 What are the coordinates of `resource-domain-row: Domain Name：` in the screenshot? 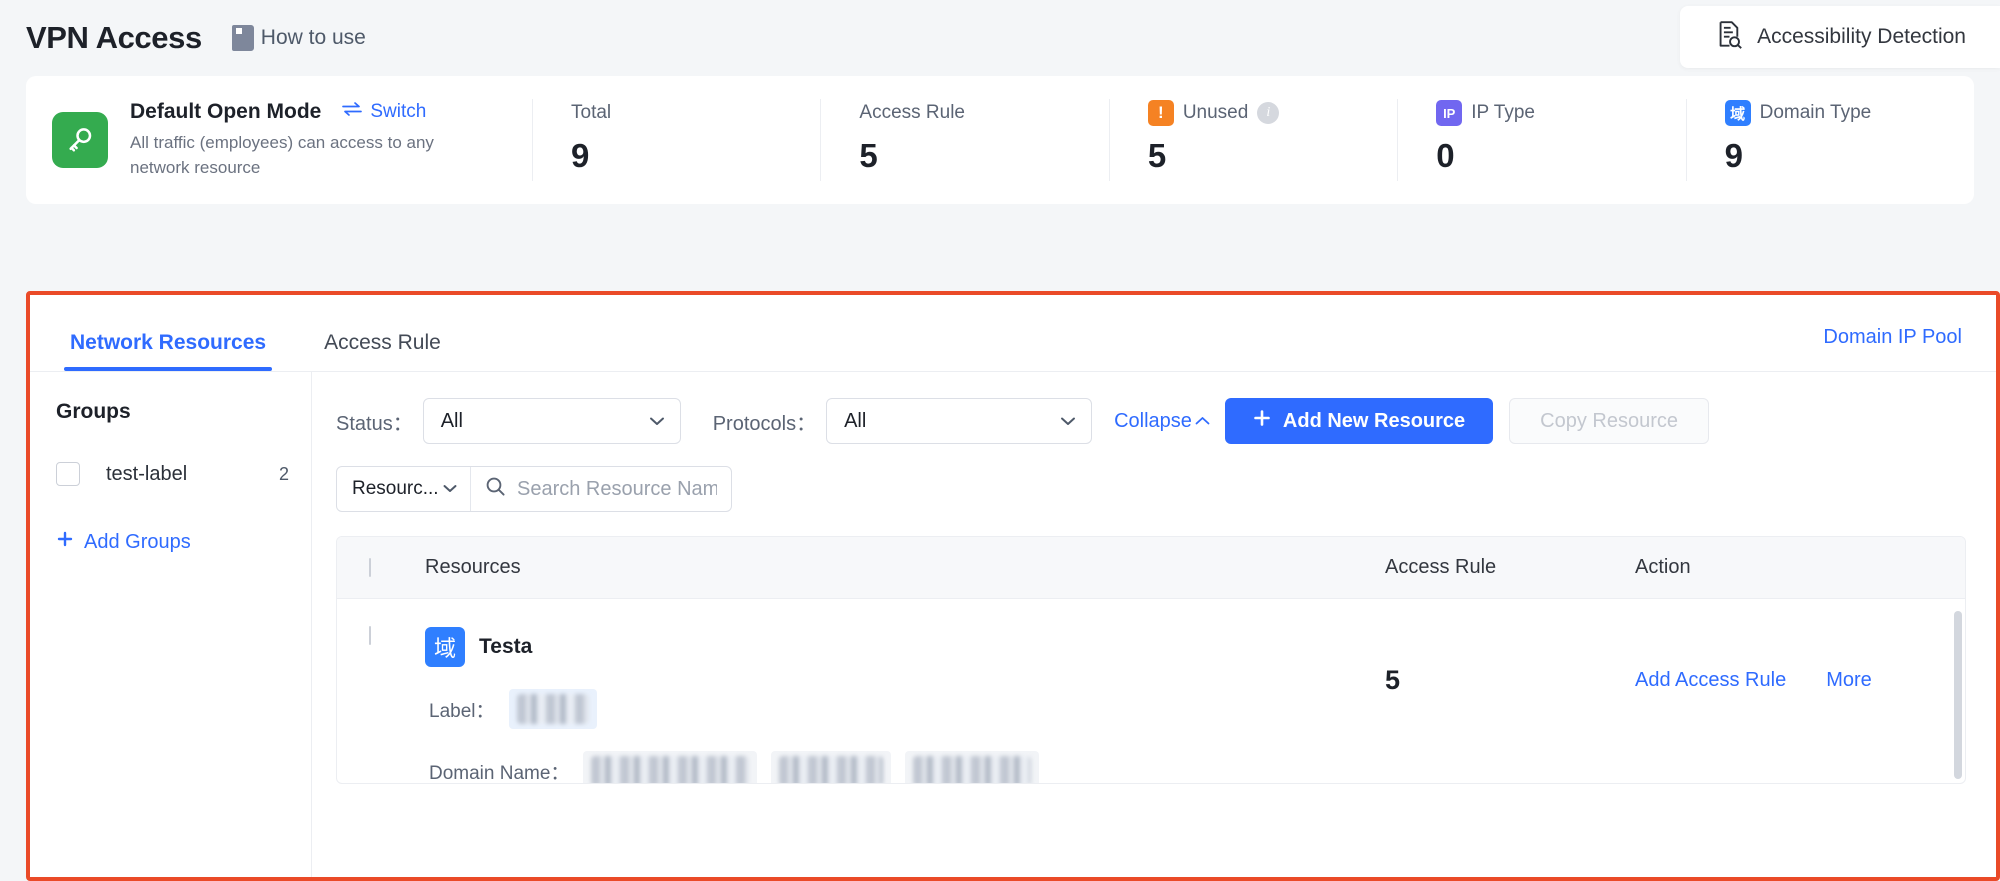 It's located at (907, 767).